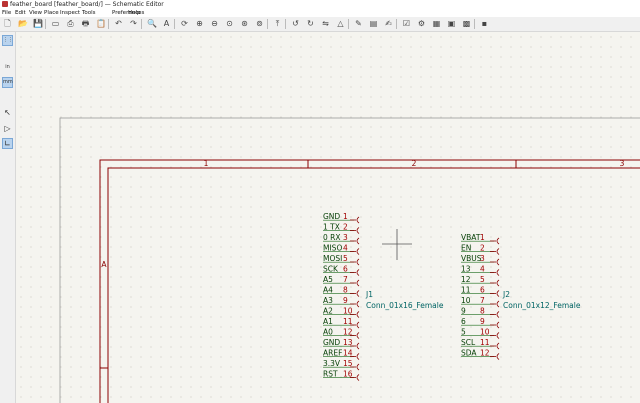 This screenshot has height=403, width=640. Describe the element at coordinates (7, 40) in the screenshot. I see `grid-icon: ⋮⋮` at that location.